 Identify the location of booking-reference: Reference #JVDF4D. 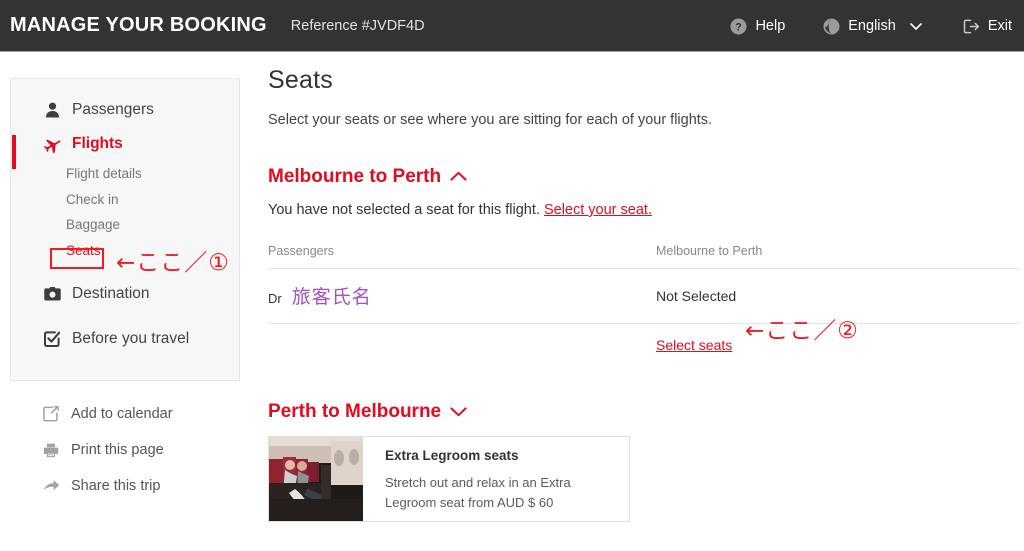
(357, 25).